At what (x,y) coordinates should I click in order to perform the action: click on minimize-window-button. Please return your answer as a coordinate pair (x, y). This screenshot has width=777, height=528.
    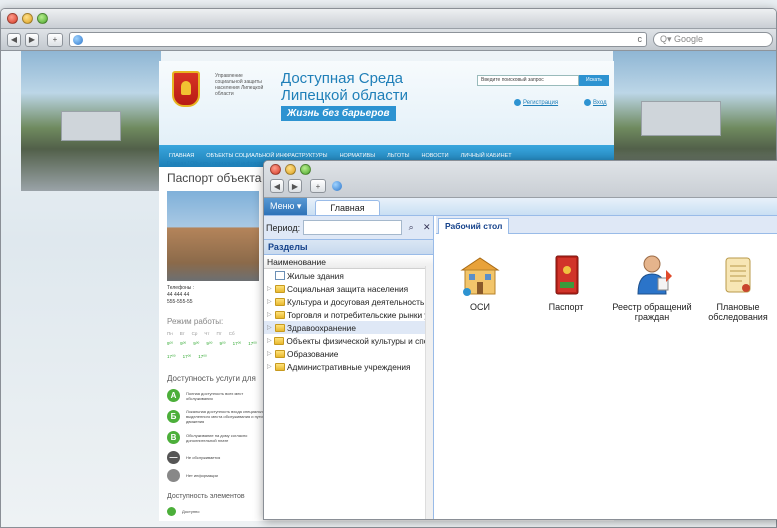
    Looking at the image, I should click on (27, 18).